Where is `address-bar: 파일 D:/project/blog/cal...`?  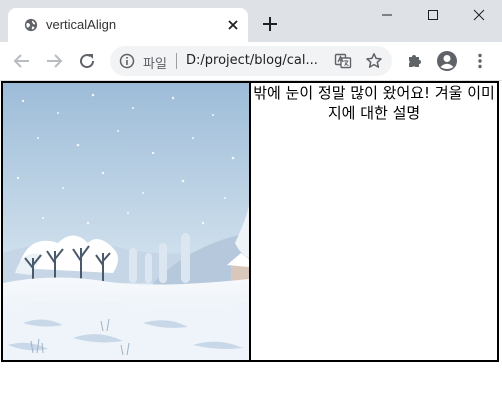
address-bar: 파일 D:/project/blog/cal... is located at coordinates (251, 61).